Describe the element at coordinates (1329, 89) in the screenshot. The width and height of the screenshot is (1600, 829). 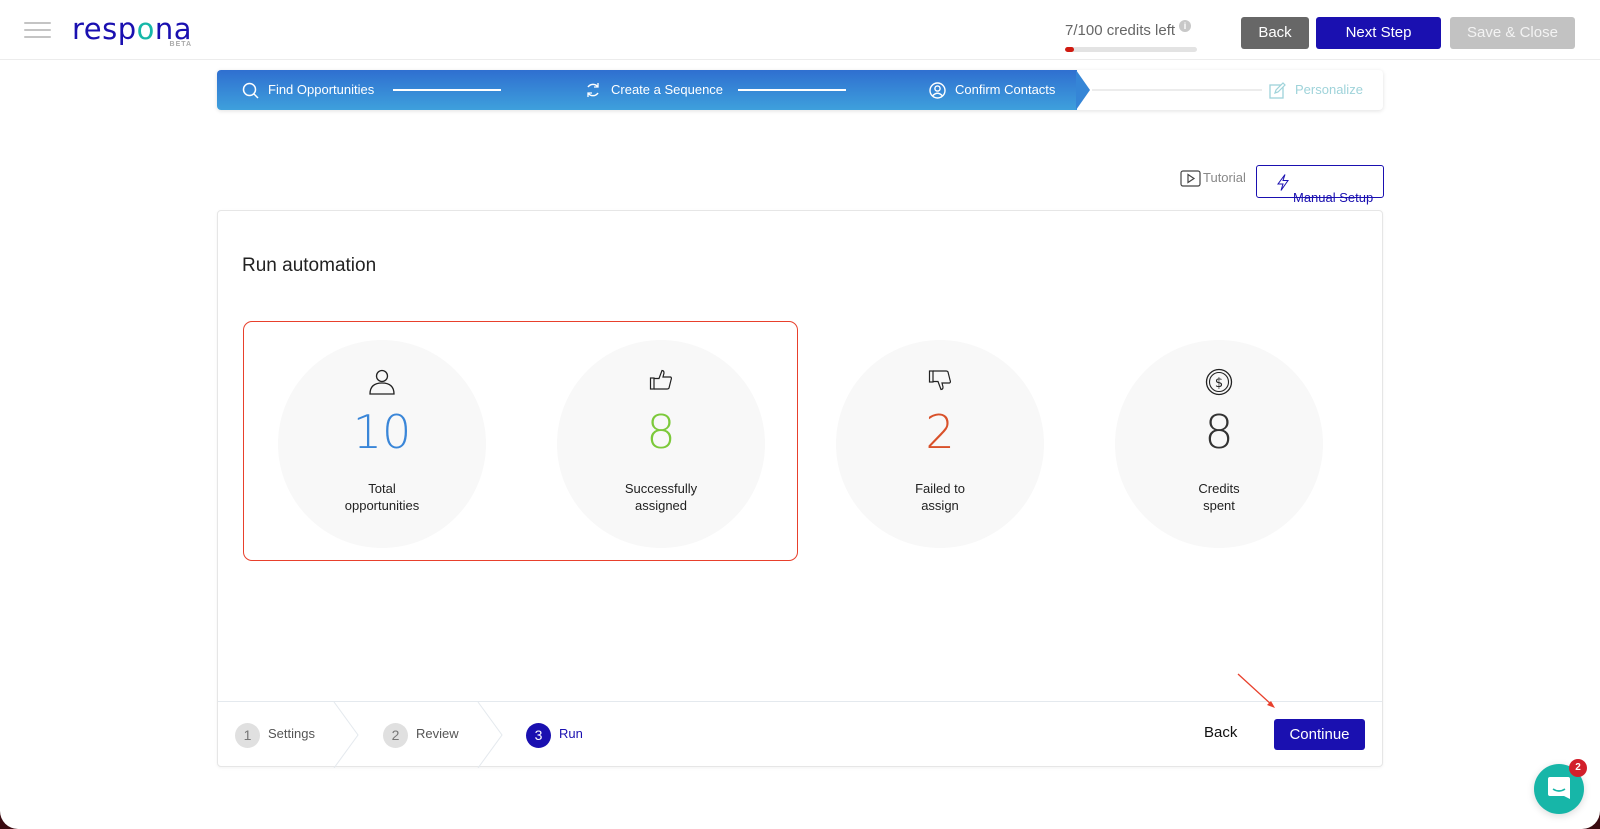
I see `step-label: Personalize` at that location.